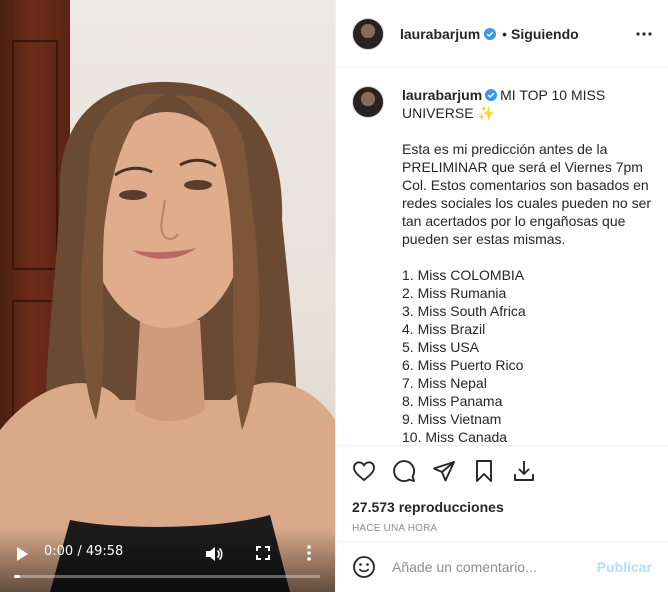  I want to click on list-item: 8. Miss Panama, so click(452, 401).